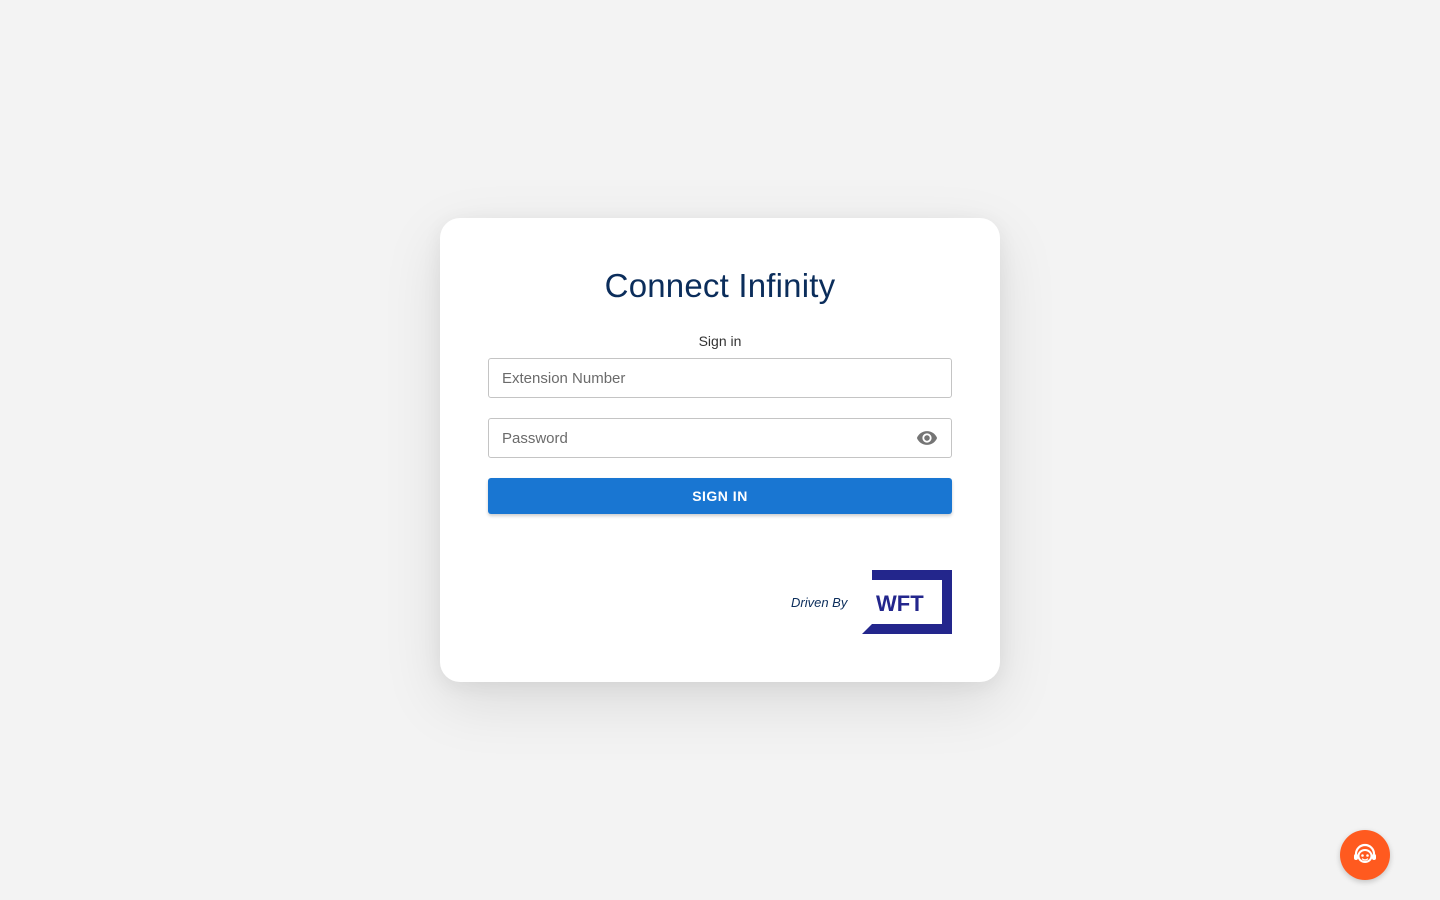 This screenshot has width=1440, height=900. I want to click on extension-number-input, so click(702, 378).